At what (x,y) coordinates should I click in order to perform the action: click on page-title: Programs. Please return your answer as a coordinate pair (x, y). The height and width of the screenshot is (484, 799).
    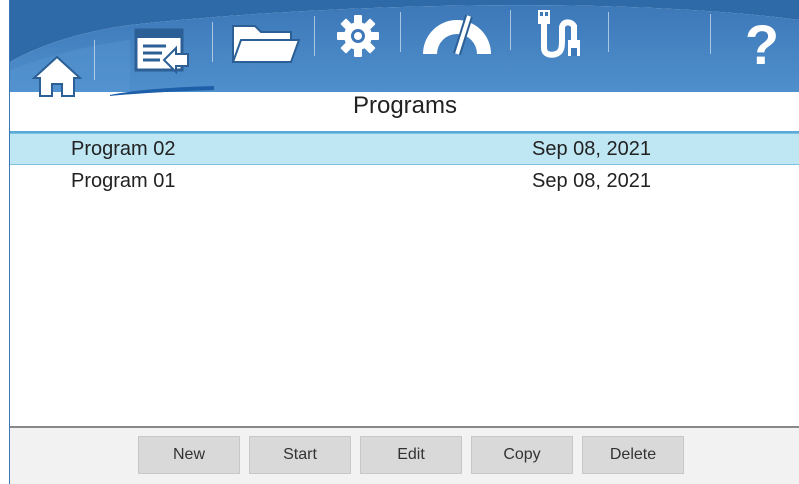
    Looking at the image, I should click on (405, 105).